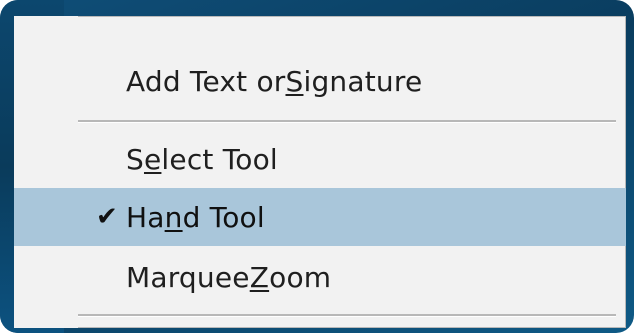 The image size is (634, 333). Describe the element at coordinates (363, 81) in the screenshot. I see `menu-item-label-post: ignature` at that location.